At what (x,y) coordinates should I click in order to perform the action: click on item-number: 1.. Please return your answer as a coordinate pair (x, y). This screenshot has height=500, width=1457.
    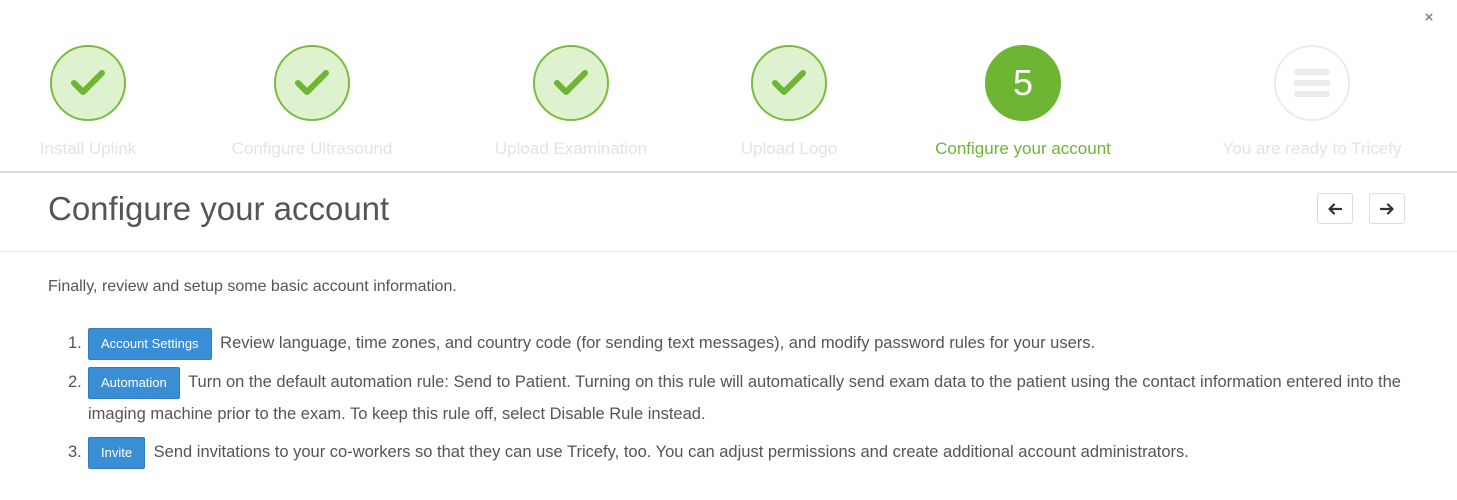
    Looking at the image, I should click on (75, 343).